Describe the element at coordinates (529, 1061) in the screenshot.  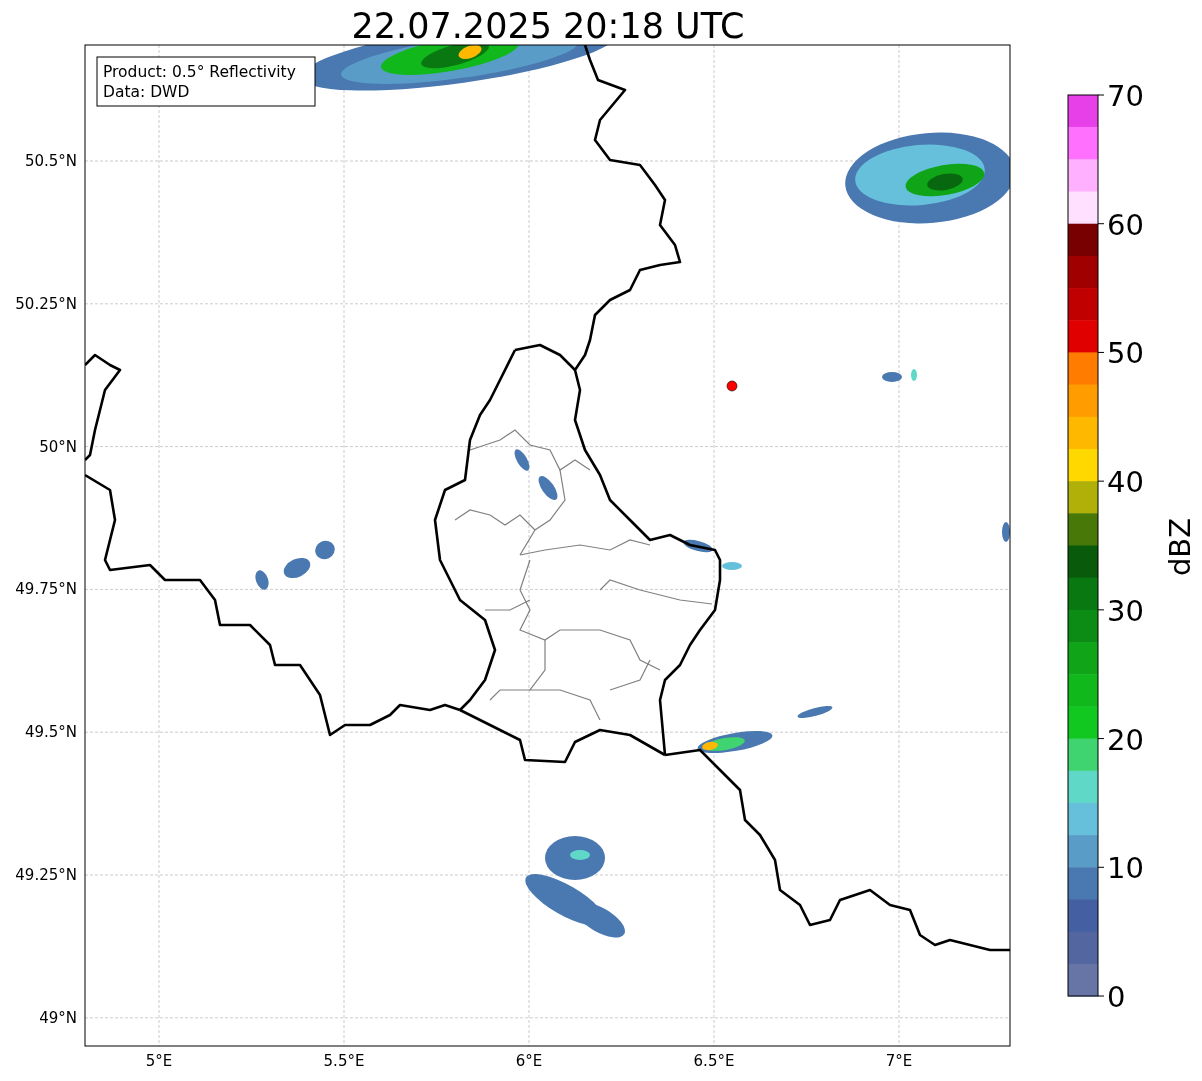
I see `longitude-label: 6°E` at that location.